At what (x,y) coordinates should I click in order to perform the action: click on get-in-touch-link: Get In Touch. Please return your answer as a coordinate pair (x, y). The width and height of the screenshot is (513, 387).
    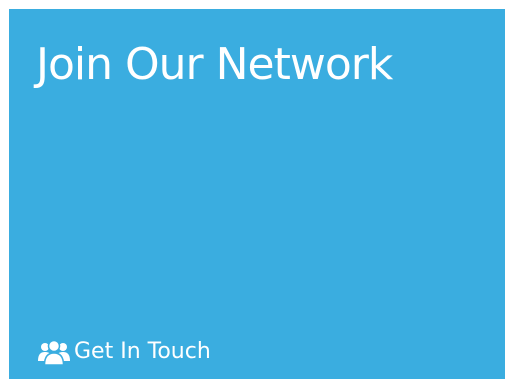
    Looking at the image, I should click on (124, 352).